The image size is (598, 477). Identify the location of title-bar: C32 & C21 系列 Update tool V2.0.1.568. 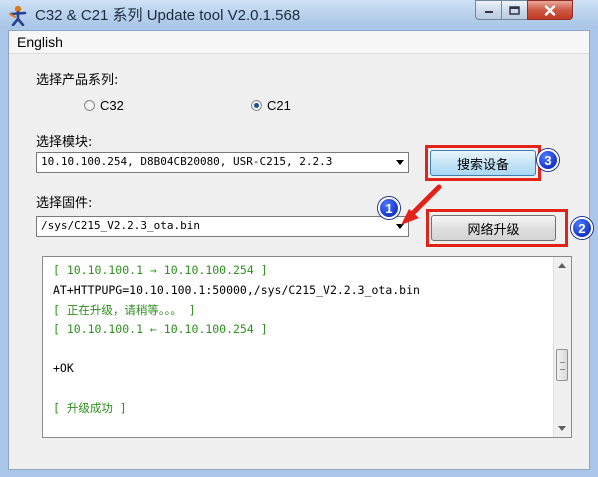
(299, 14).